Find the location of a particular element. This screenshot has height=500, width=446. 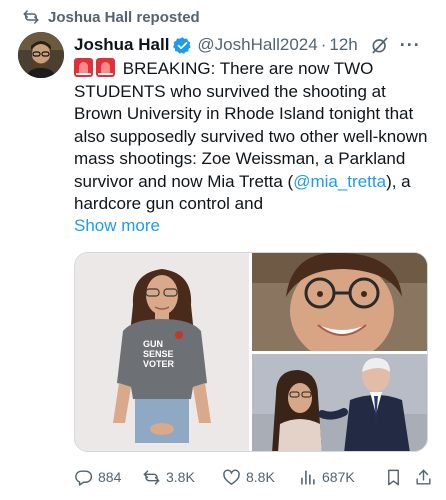

shirt-text-1: GUN is located at coordinates (153, 344).